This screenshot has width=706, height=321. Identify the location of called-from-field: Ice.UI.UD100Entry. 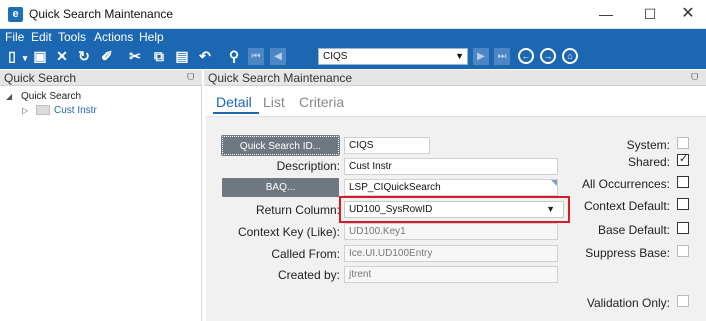
(451, 253).